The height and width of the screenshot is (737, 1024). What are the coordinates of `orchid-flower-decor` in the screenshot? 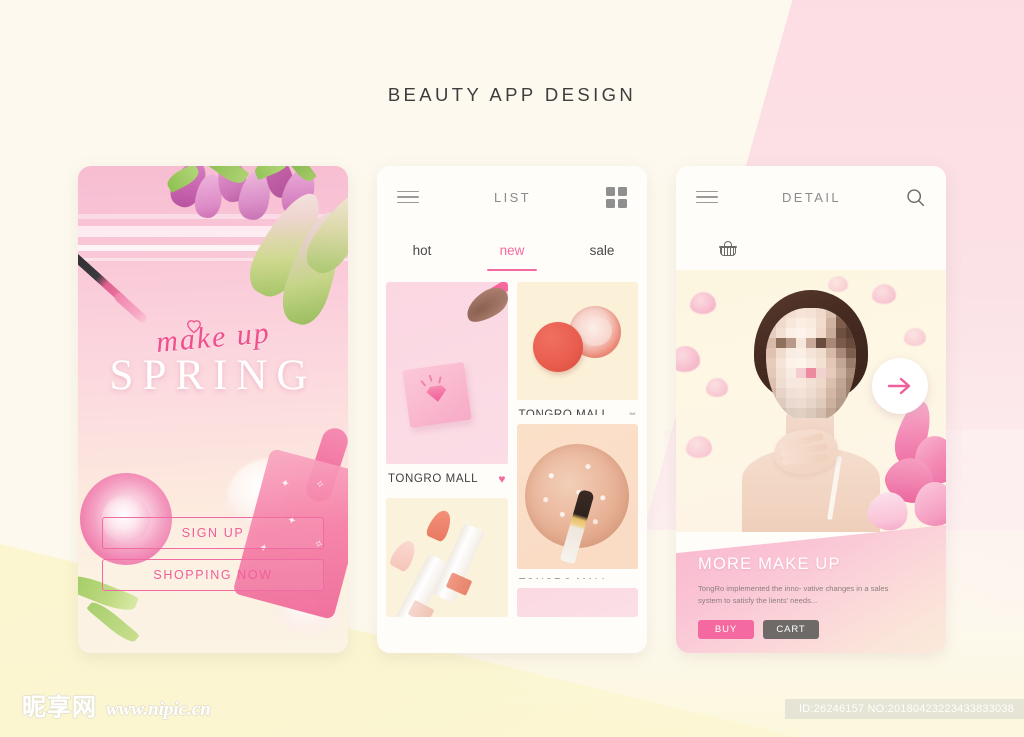 It's located at (899, 464).